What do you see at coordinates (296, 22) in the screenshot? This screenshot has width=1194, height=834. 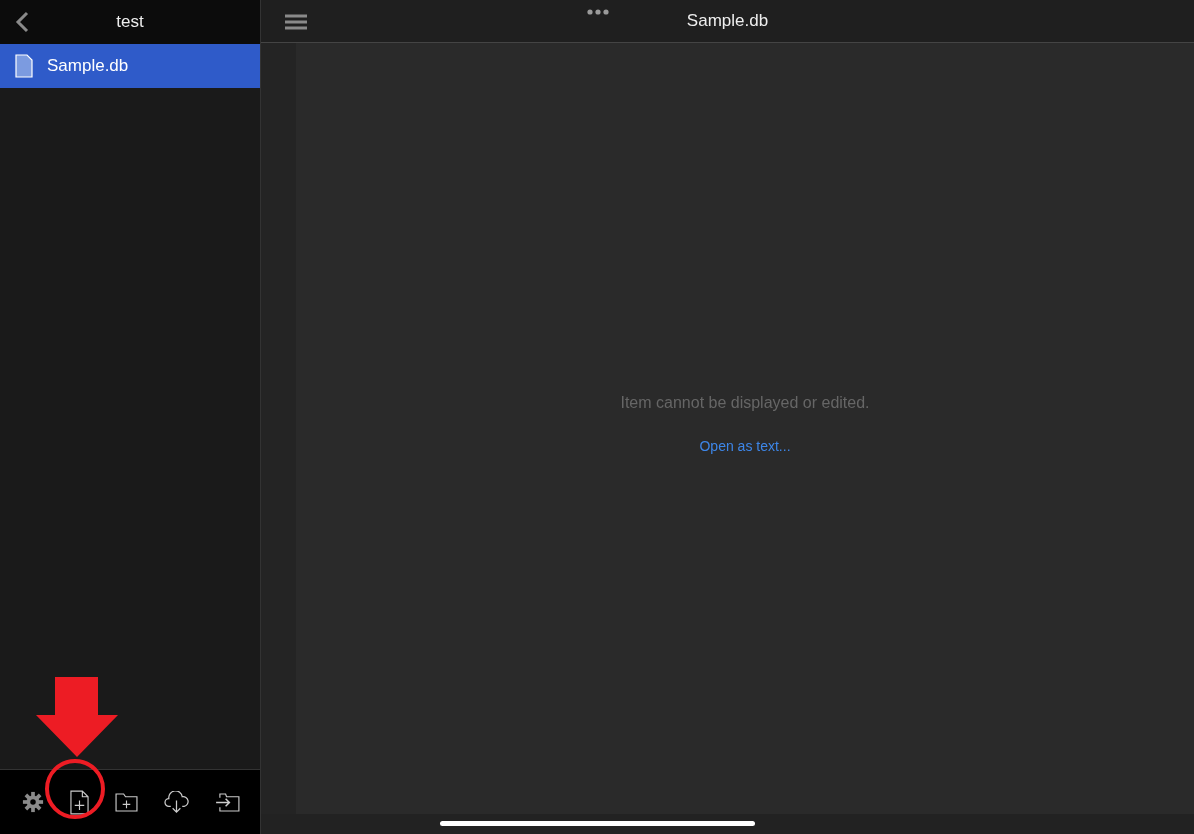 I see `menu-icon` at bounding box center [296, 22].